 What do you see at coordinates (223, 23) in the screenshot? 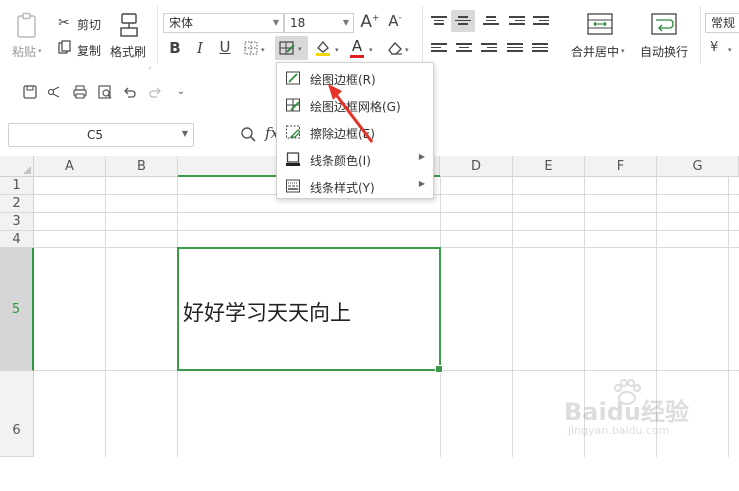
I see `font-name-select: 宋体 ▼` at bounding box center [223, 23].